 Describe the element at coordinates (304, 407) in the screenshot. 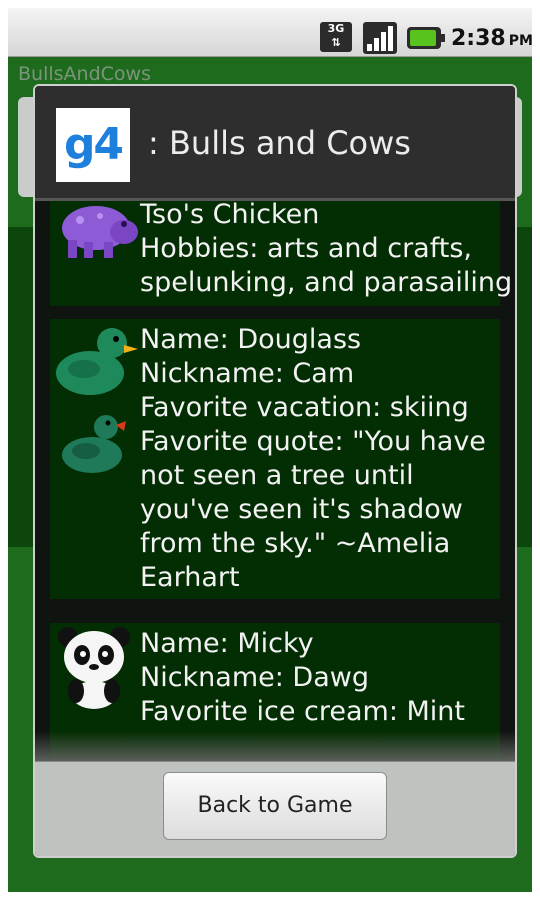

I see `member-line: Favorite vacation: skiing` at that location.